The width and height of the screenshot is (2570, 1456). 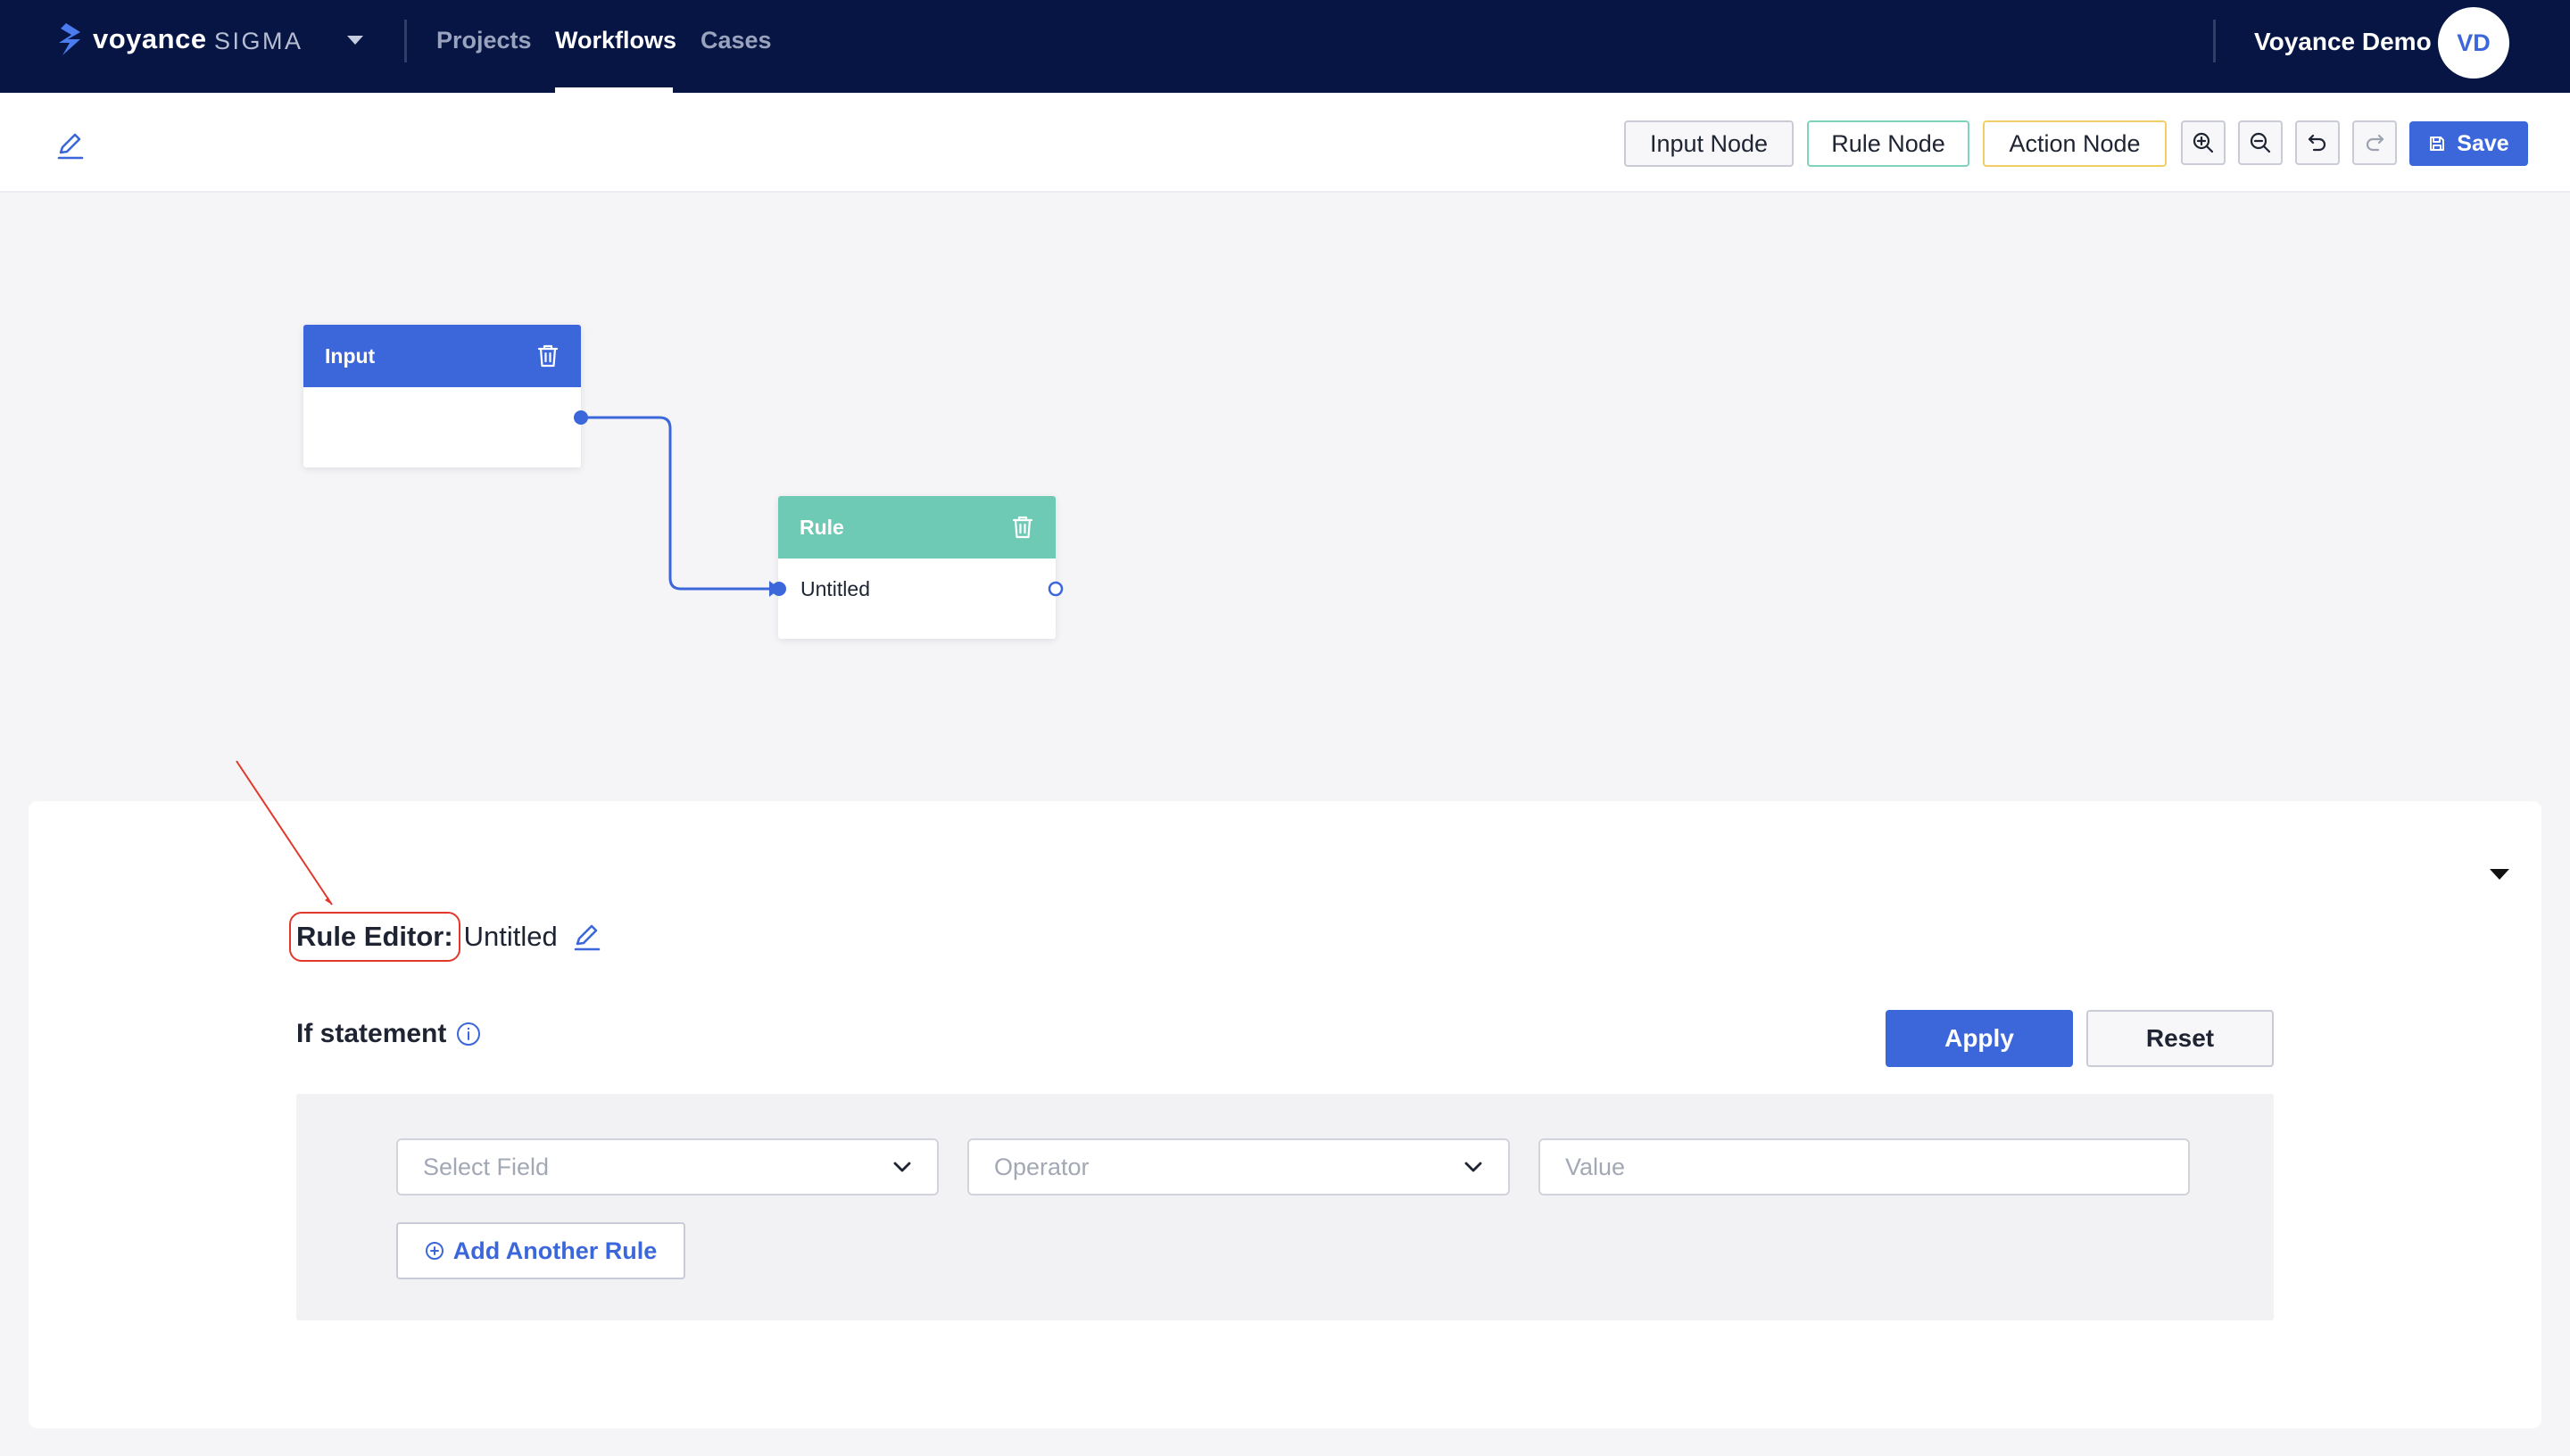 What do you see at coordinates (555, 1250) in the screenshot?
I see `add-another-rule-label: Add Another Rule` at bounding box center [555, 1250].